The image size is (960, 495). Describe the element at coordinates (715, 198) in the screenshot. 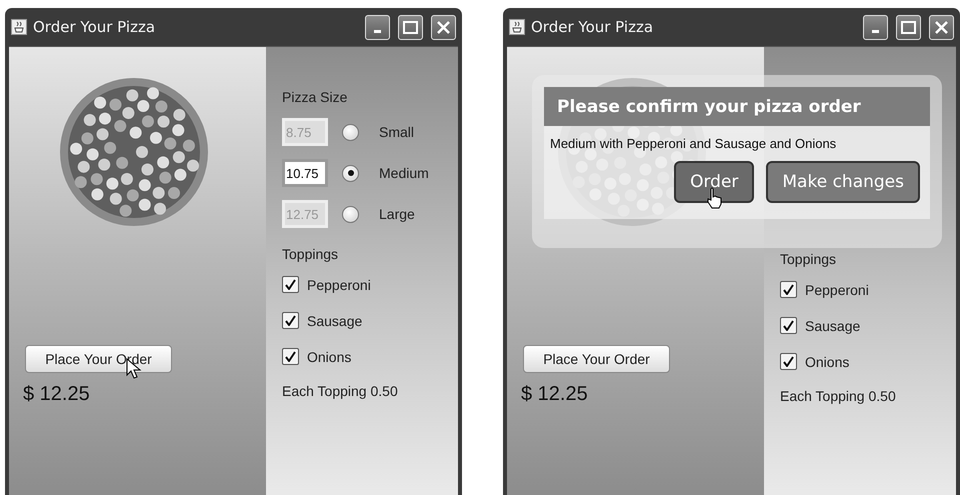

I see `hand-cursor-icon` at that location.